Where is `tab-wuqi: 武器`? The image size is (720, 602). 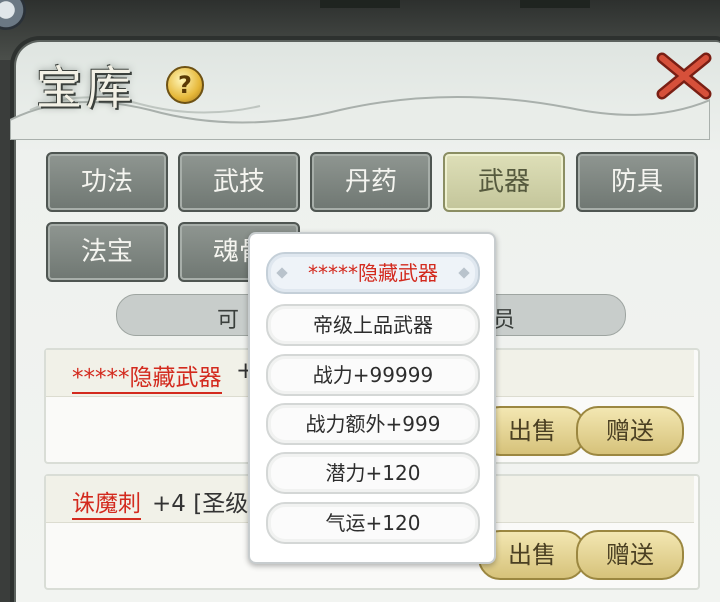 tab-wuqi: 武器 is located at coordinates (504, 182).